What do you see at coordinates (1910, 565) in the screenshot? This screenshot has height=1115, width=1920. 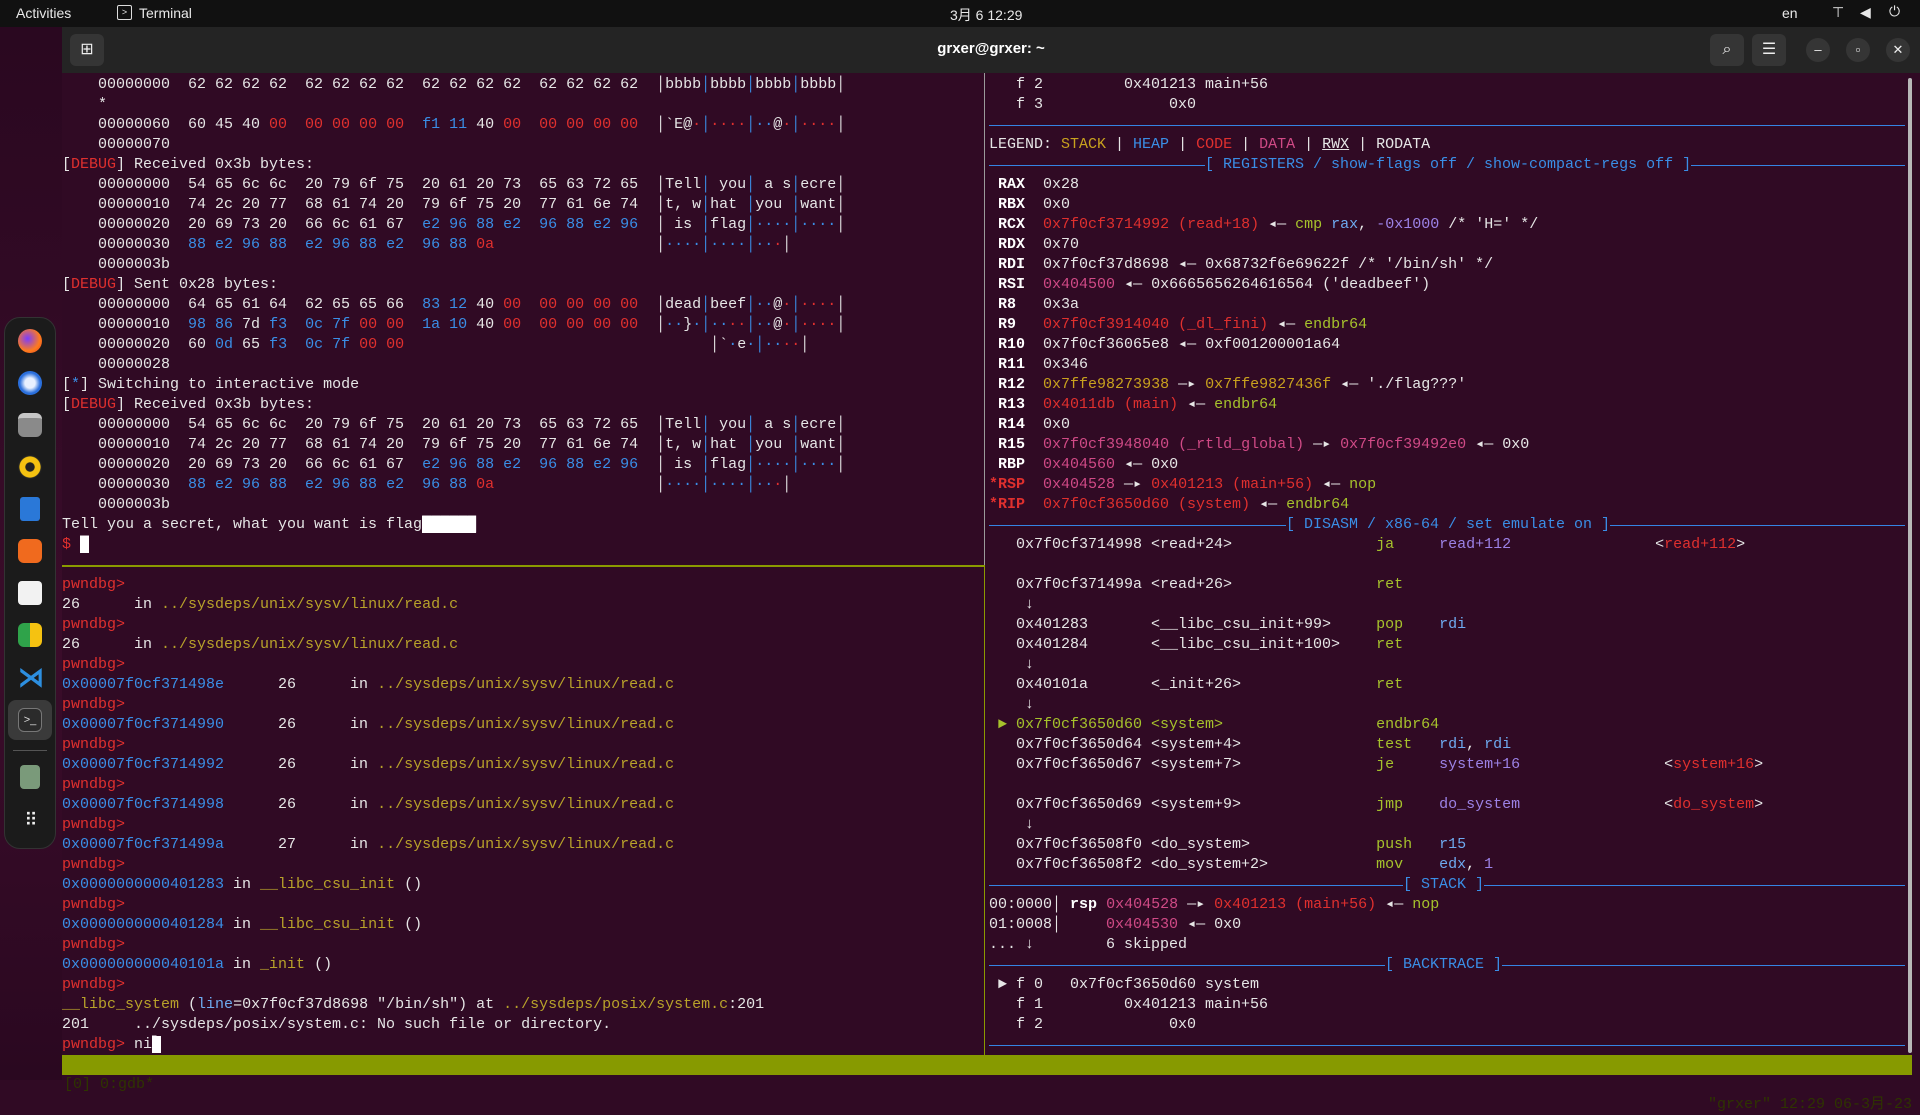 I see `scrollbar` at bounding box center [1910, 565].